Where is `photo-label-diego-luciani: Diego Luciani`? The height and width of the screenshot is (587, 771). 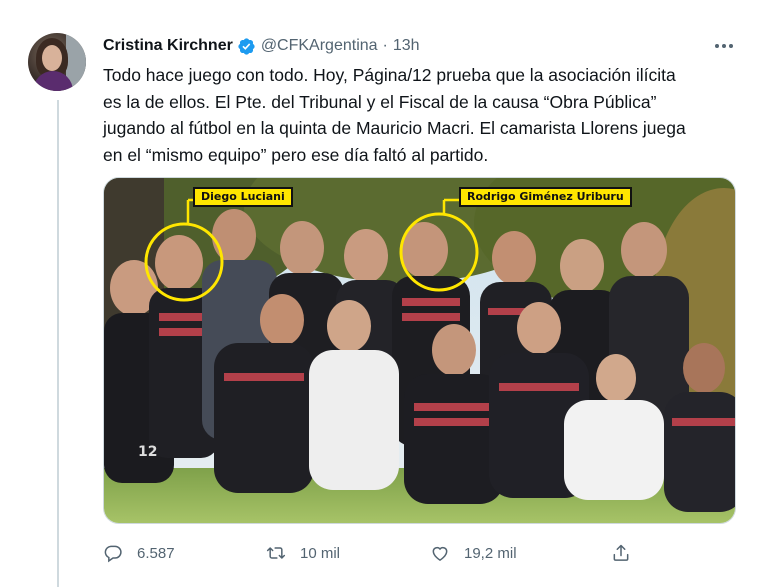
photo-label-diego-luciani: Diego Luciani is located at coordinates (243, 197).